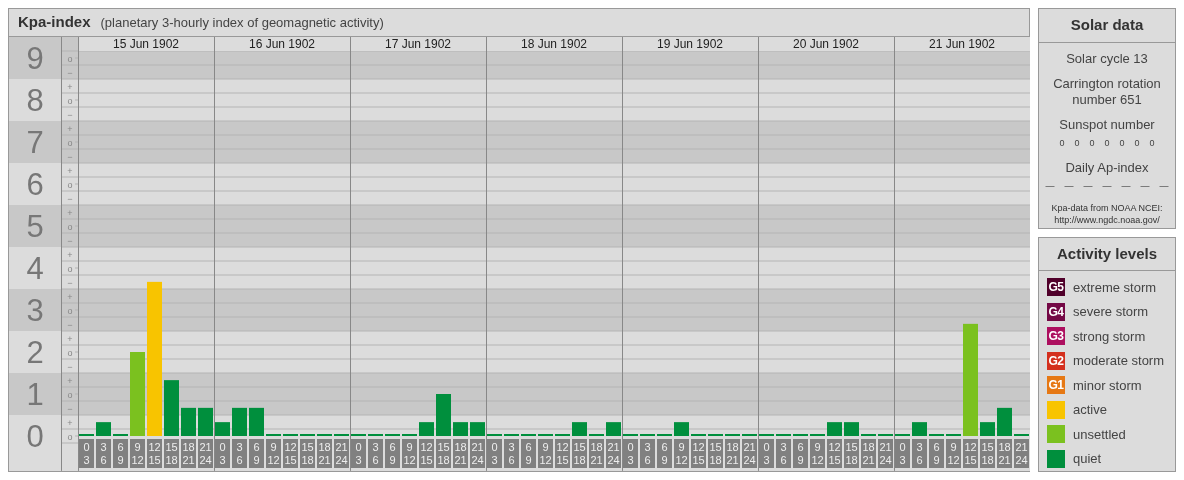 The width and height of the screenshot is (1184, 480). What do you see at coordinates (1056, 385) in the screenshot?
I see `legend-swatch: G1` at bounding box center [1056, 385].